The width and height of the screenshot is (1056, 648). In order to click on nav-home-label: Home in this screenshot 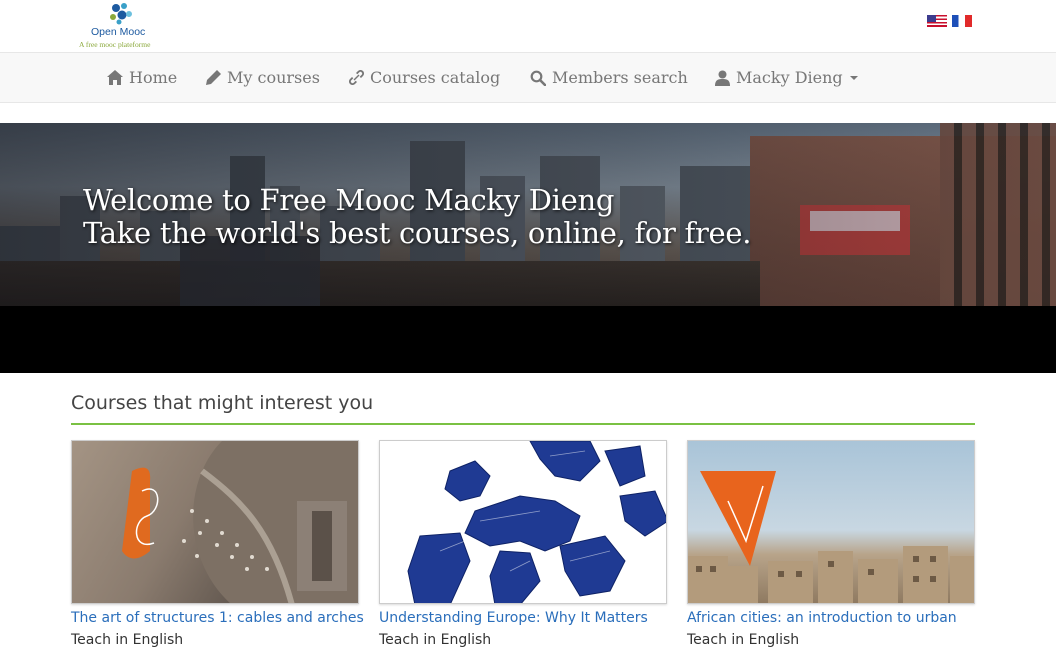, I will do `click(153, 77)`.